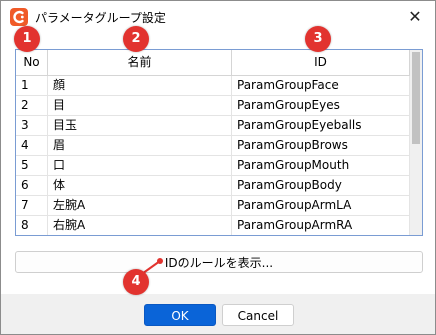  I want to click on callout-dot, so click(160, 261).